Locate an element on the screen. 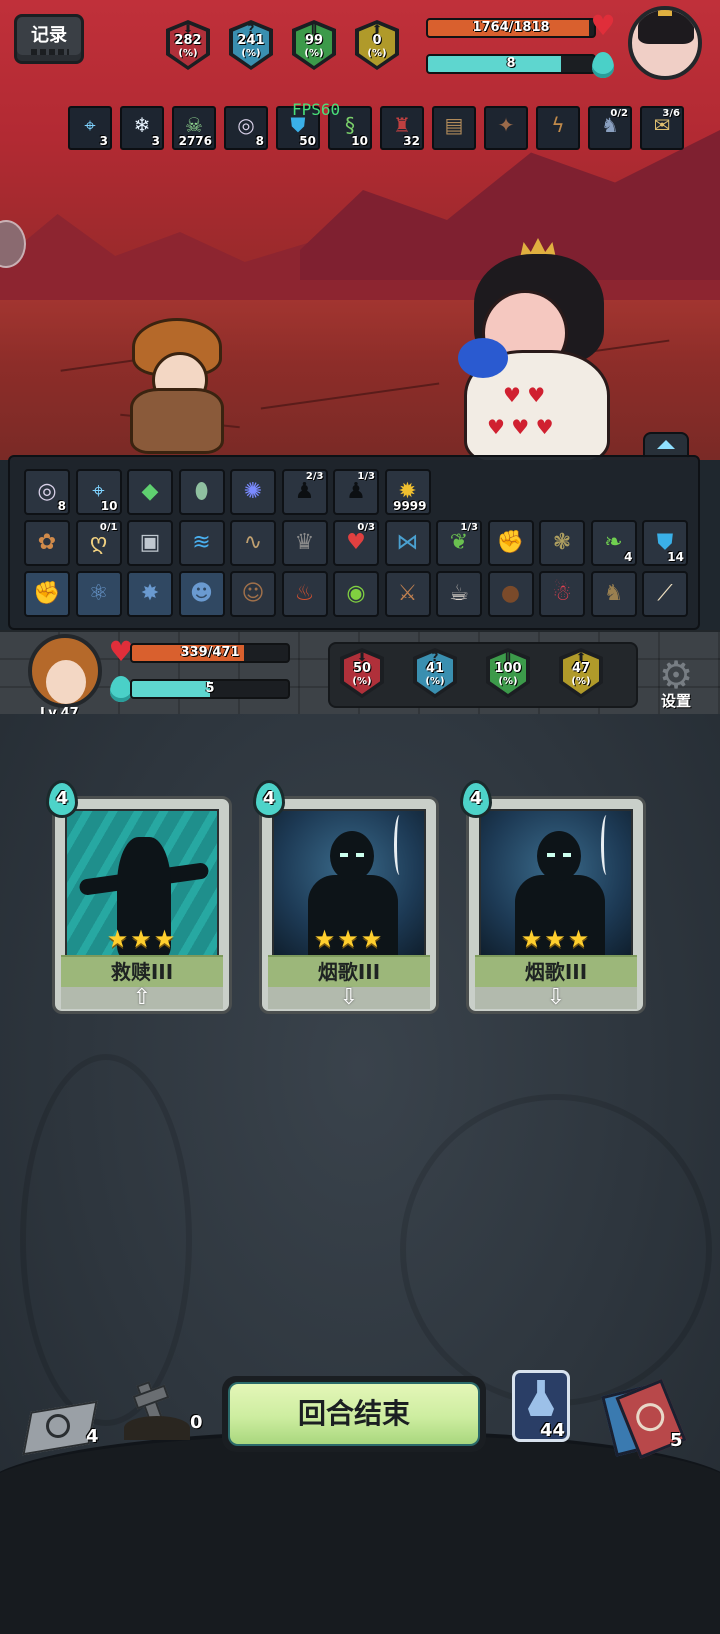 This screenshot has height=1634, width=720. enemy-character: ♥ ♥ ♥ ♥ ♥ is located at coordinates (538, 349).